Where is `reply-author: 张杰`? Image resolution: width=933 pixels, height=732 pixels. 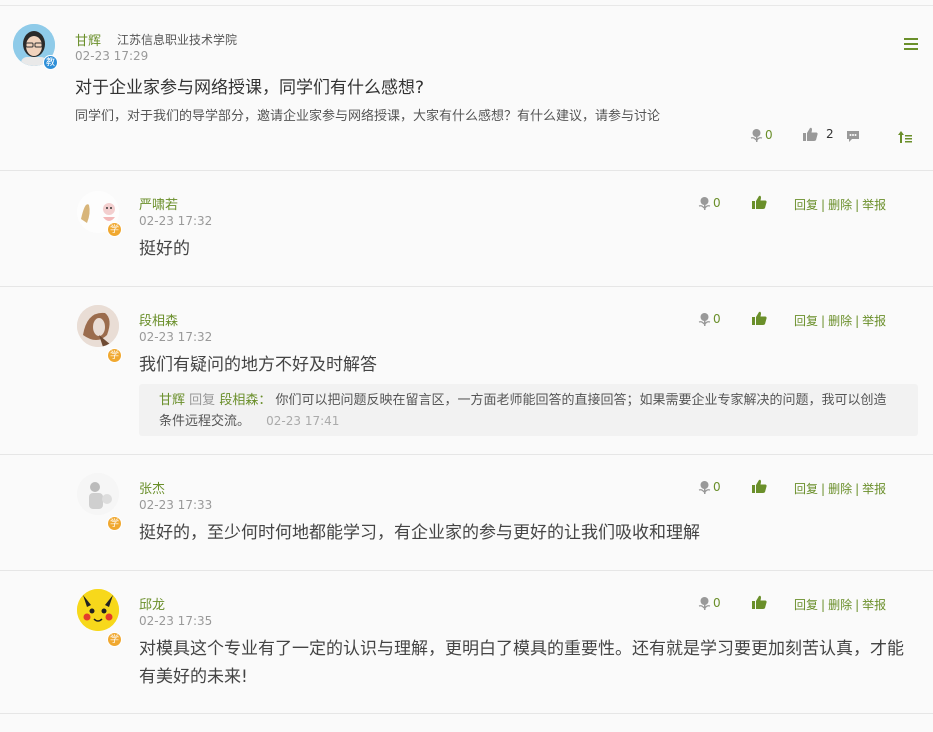 reply-author: 张杰 is located at coordinates (152, 487).